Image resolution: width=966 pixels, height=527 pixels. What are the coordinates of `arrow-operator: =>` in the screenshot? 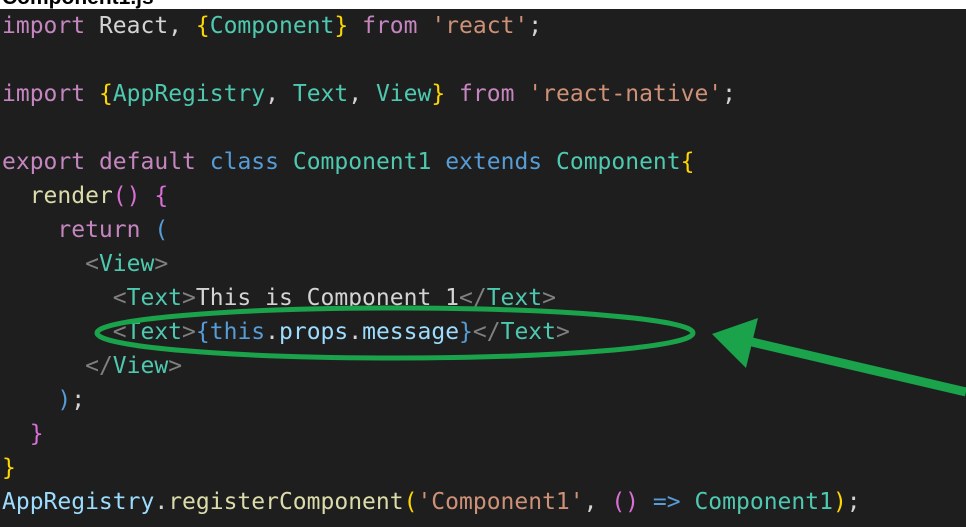 It's located at (666, 502).